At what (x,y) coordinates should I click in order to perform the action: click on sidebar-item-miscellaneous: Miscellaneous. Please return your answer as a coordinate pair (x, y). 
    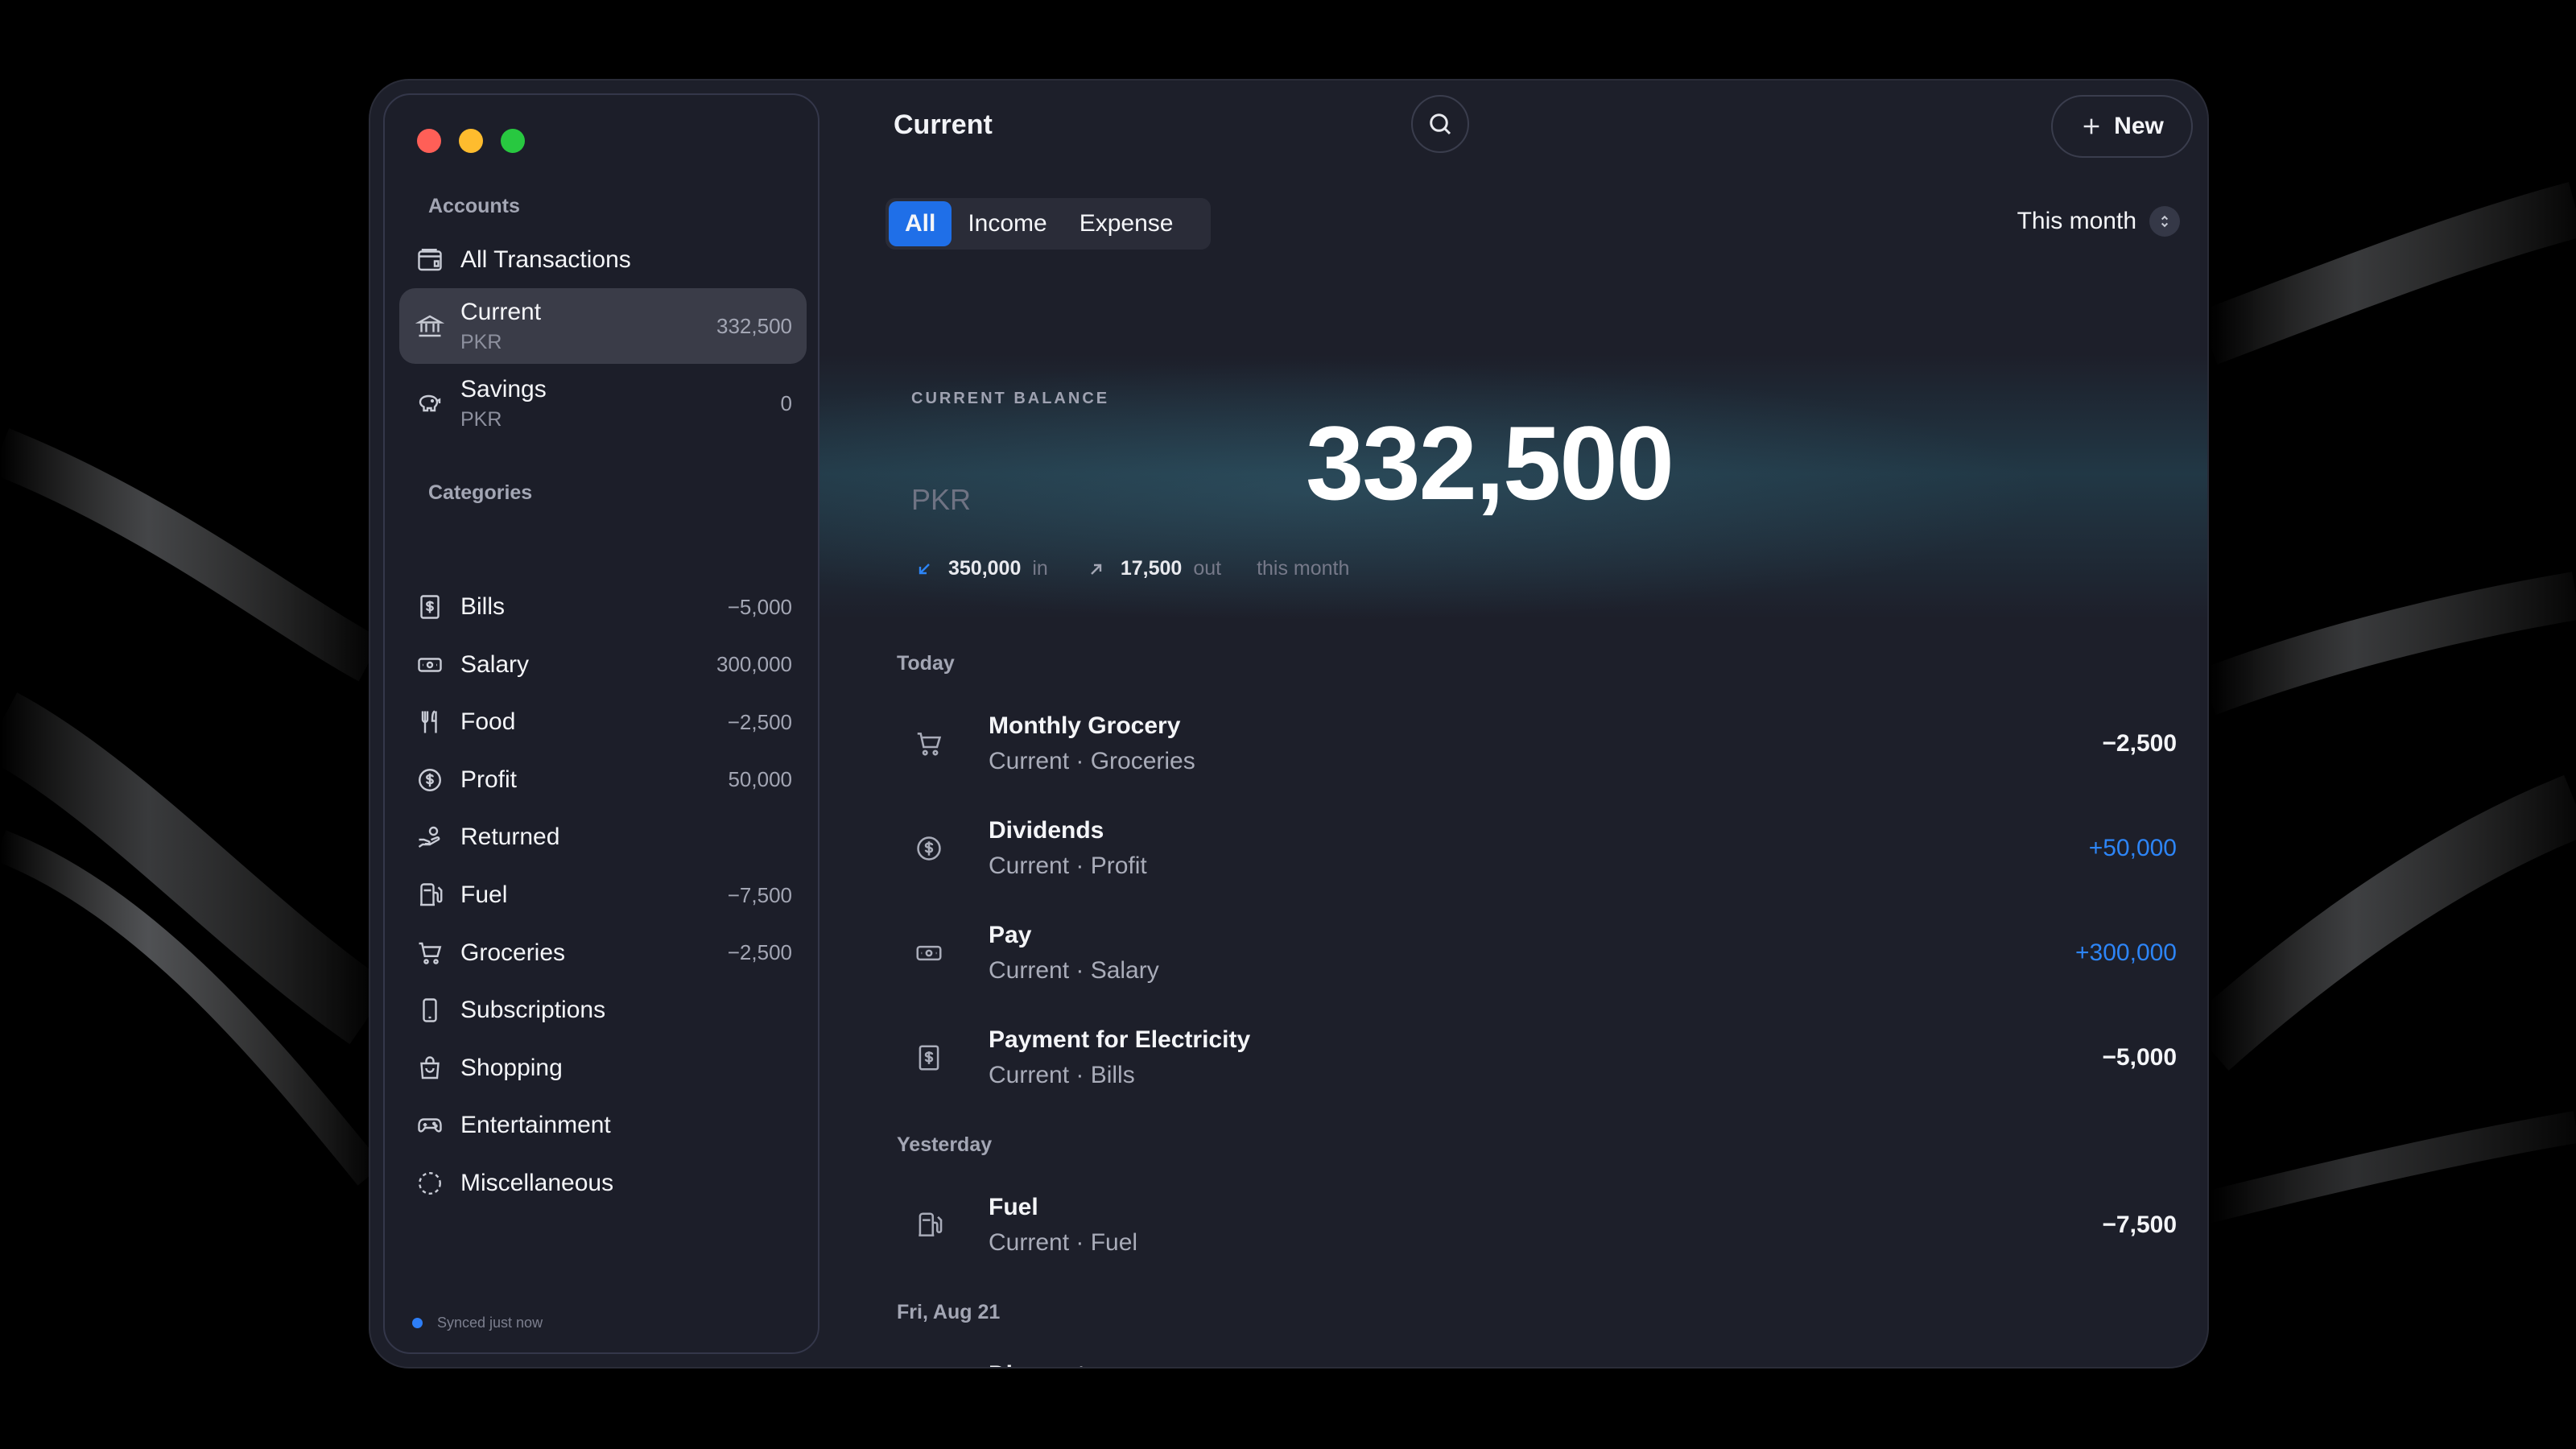
    Looking at the image, I should click on (603, 1183).